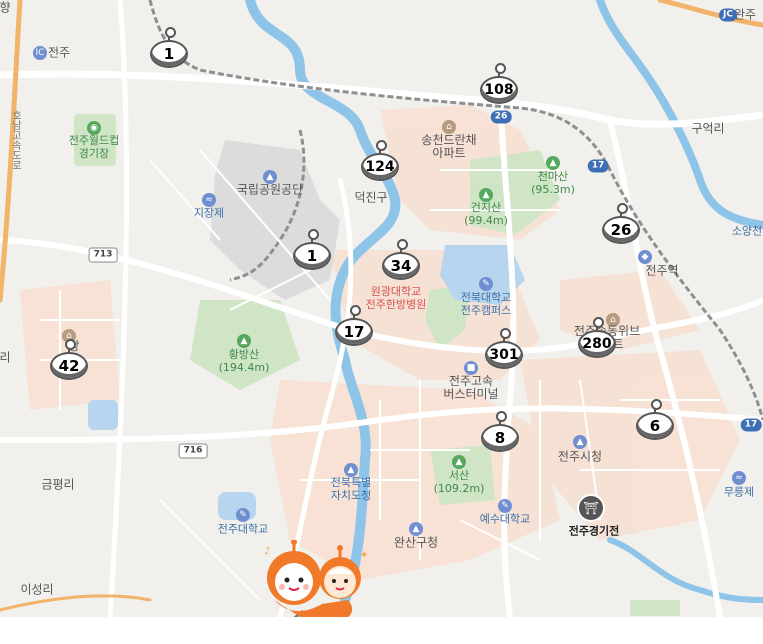  Describe the element at coordinates (486, 214) in the screenshot. I see `map-label-geonjisan: 건지산 (99.4m)` at that location.